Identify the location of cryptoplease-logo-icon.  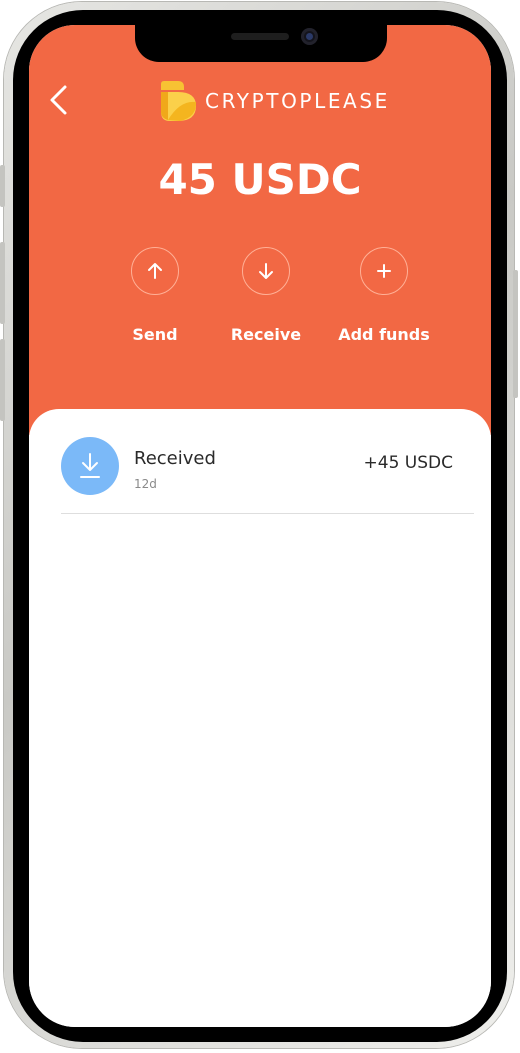
(179, 101).